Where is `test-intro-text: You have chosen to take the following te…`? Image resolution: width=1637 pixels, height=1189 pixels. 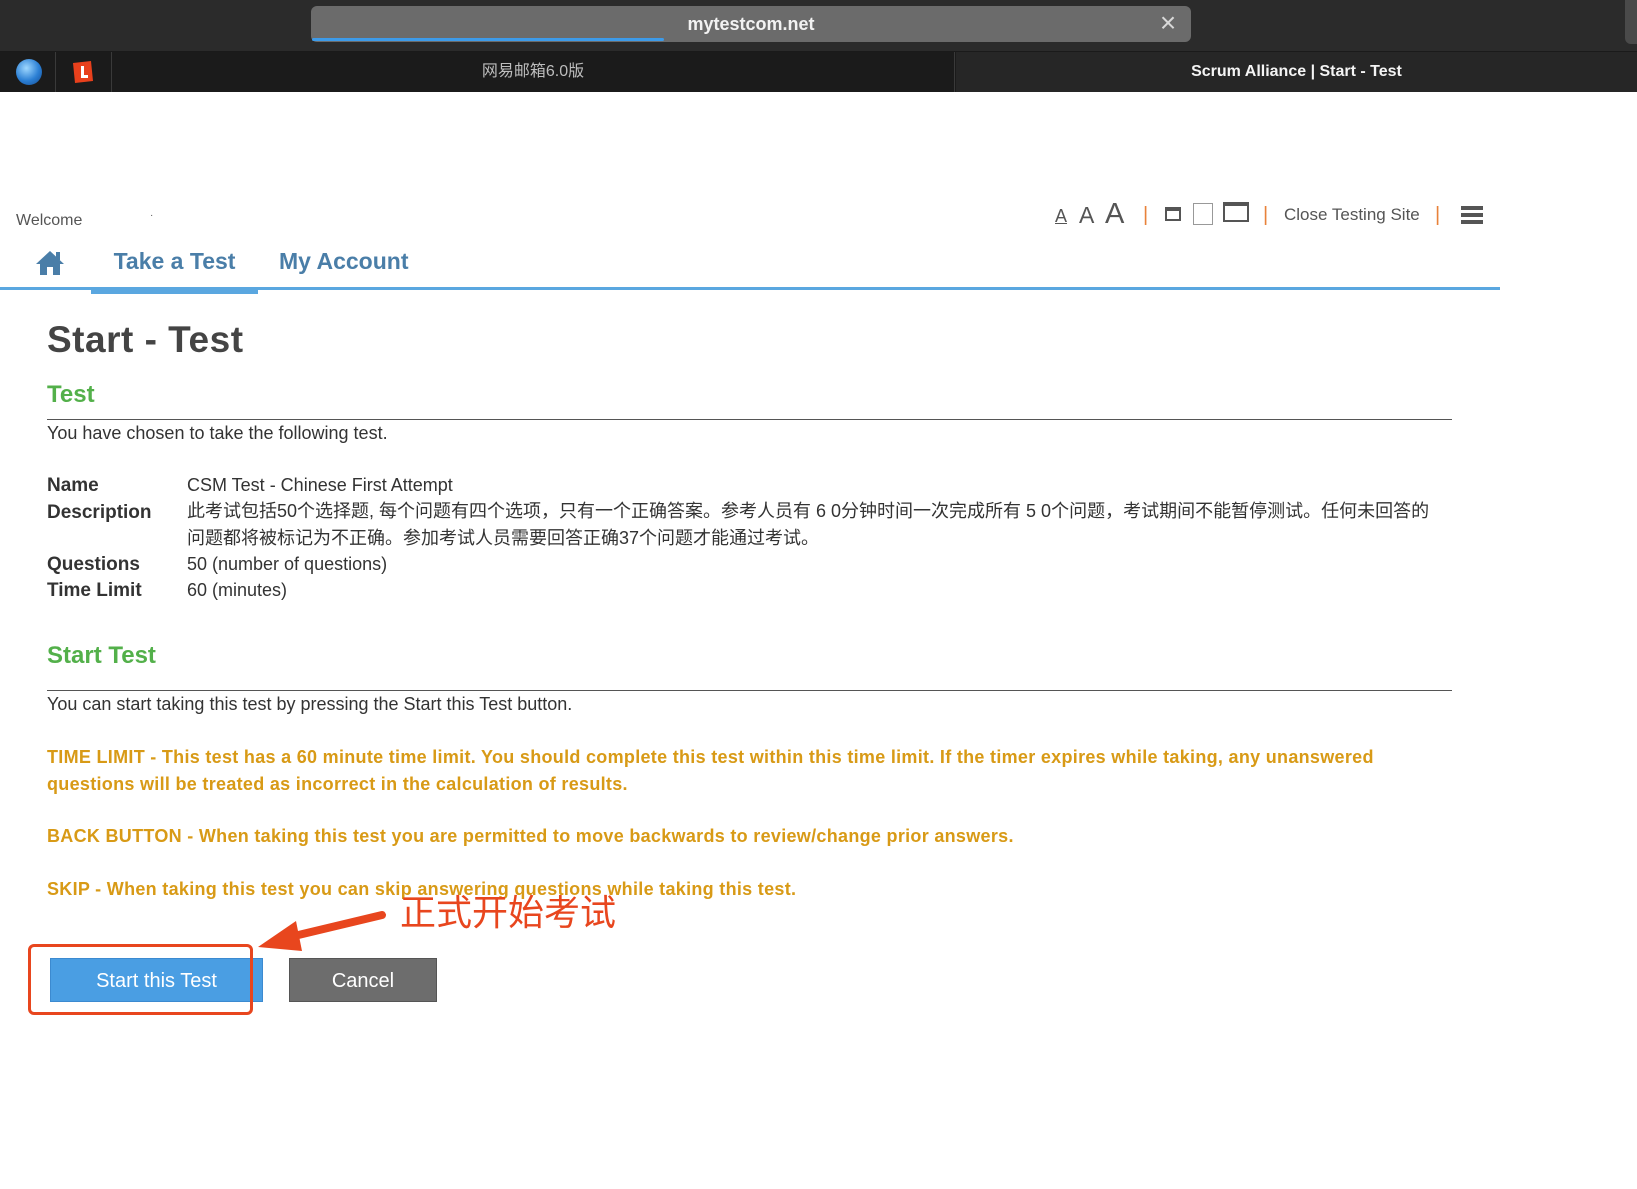
test-intro-text: You have chosen to take the following te… is located at coordinates (217, 433).